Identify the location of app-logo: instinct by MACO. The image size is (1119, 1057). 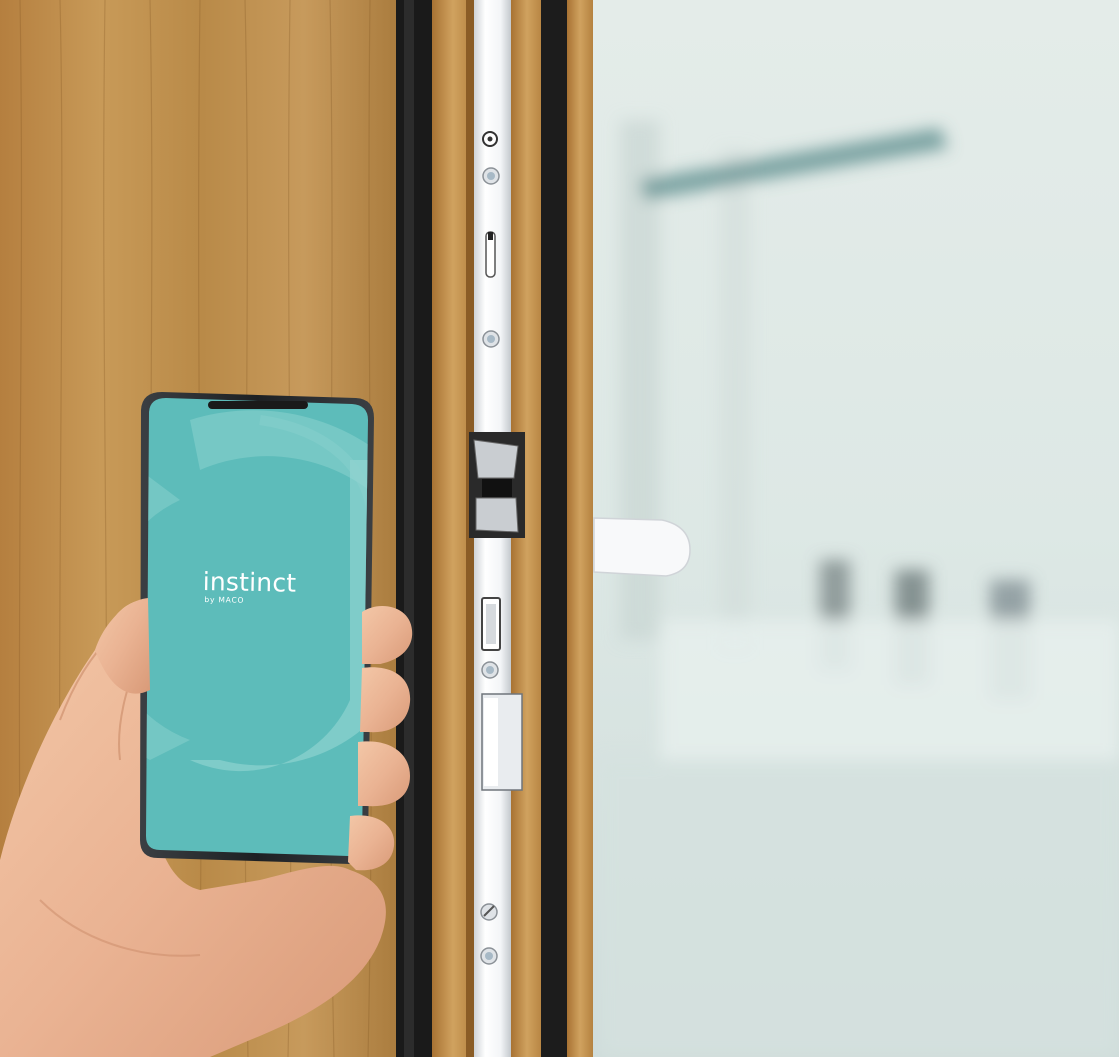
(282, 587).